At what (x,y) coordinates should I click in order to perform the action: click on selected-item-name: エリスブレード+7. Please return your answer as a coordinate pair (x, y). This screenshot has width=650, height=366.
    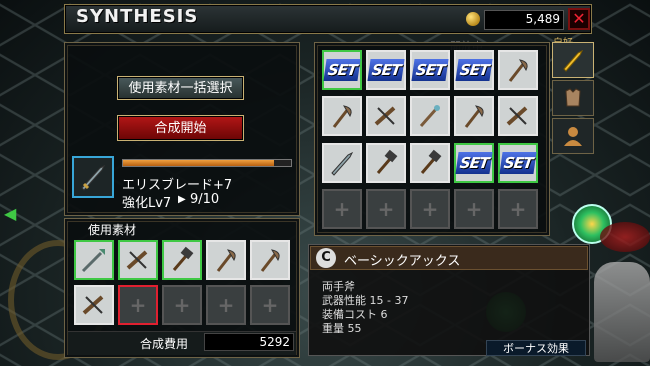
    Looking at the image, I should click on (177, 185).